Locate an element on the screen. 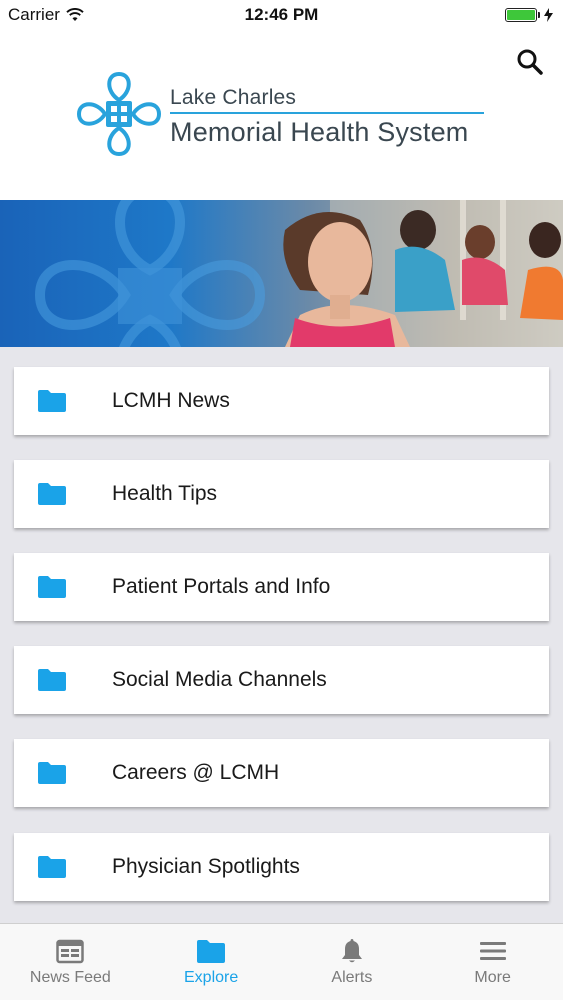  menu-item-label: Patient Portals and Info is located at coordinates (221, 586).